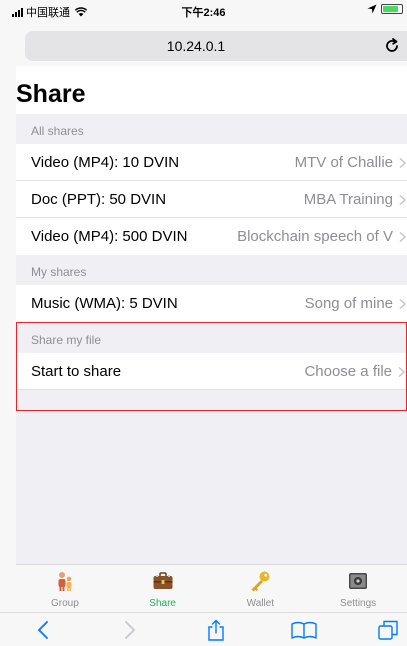 The image size is (407, 646). Describe the element at coordinates (211, 338) in the screenshot. I see `section-header: Share my file` at that location.